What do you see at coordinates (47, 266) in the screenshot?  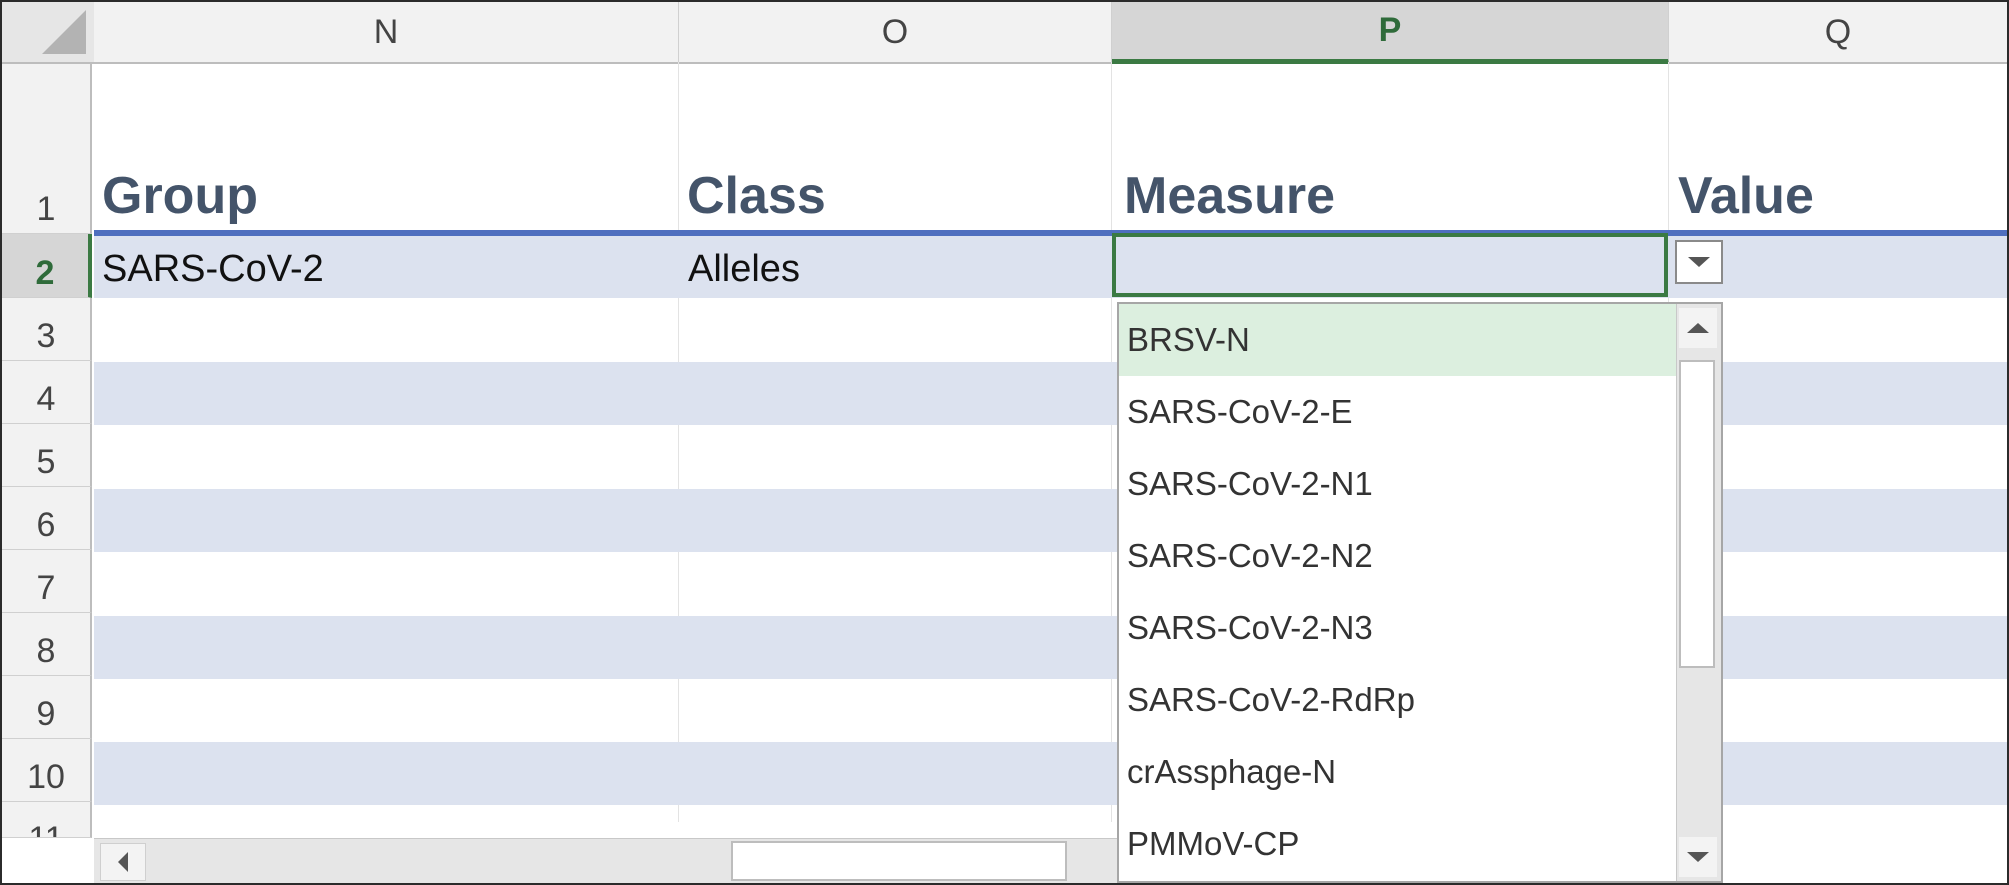 I see `row-header-2: 2` at bounding box center [47, 266].